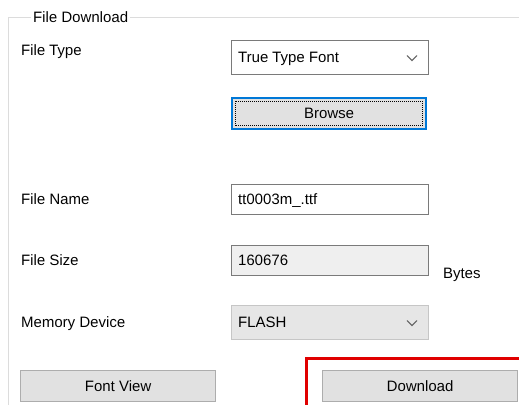 Image resolution: width=519 pixels, height=405 pixels. I want to click on group-title: File Download, so click(81, 17).